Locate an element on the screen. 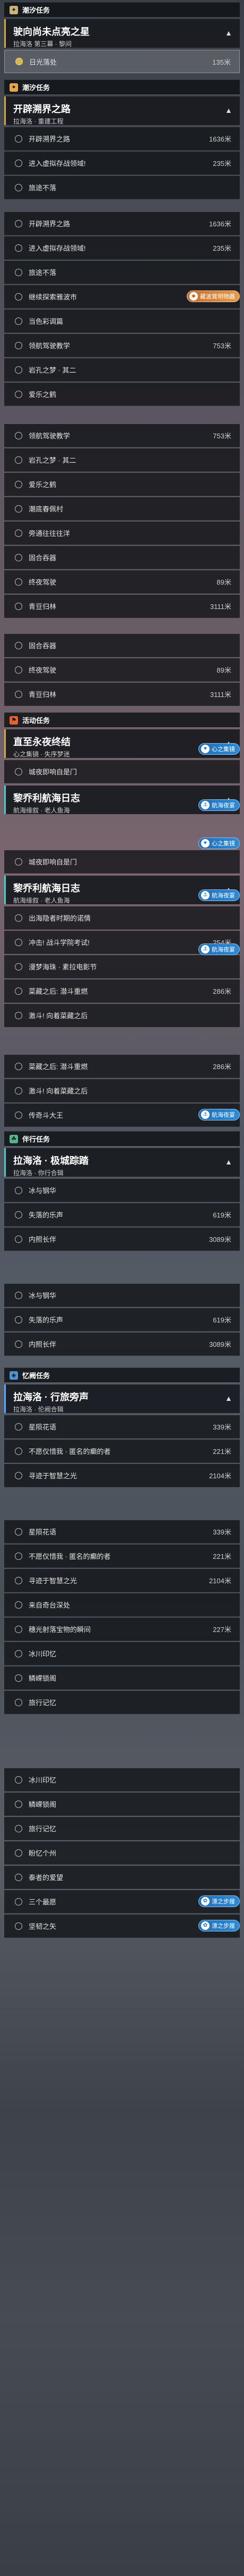 The image size is (244, 2576). tag-label: 航海夜宴 is located at coordinates (224, 950).